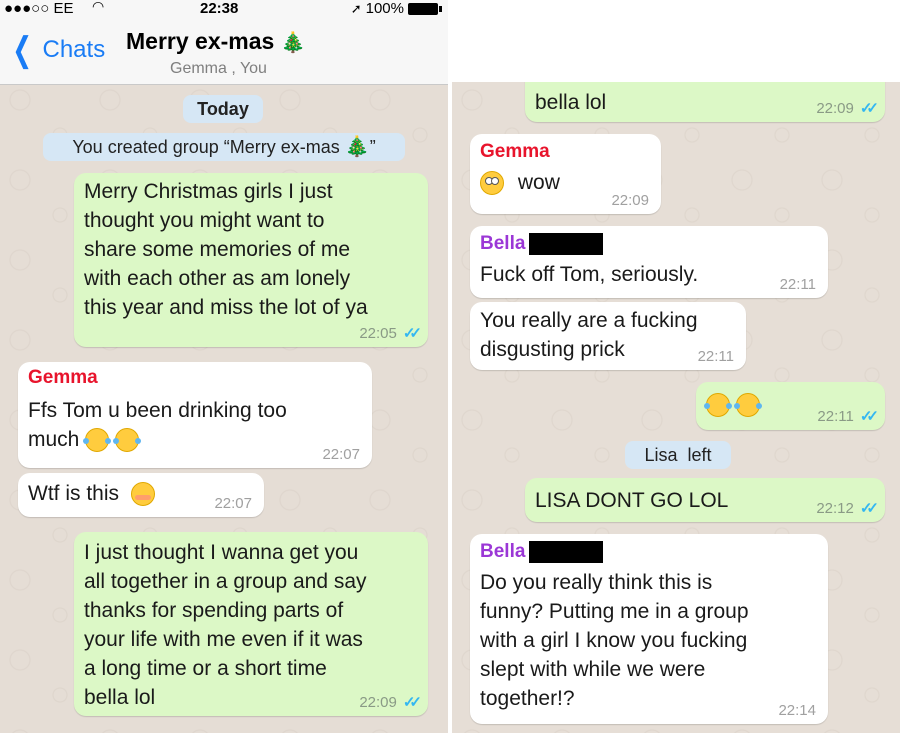 This screenshot has height=733, width=900. Describe the element at coordinates (372, 147) in the screenshot. I see `system-text-end: ”` at that location.